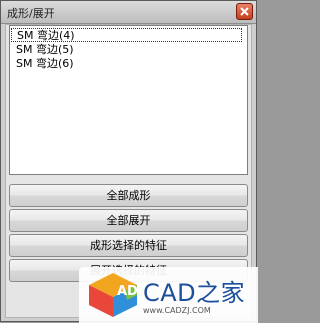  I want to click on close-icon, so click(244, 11).